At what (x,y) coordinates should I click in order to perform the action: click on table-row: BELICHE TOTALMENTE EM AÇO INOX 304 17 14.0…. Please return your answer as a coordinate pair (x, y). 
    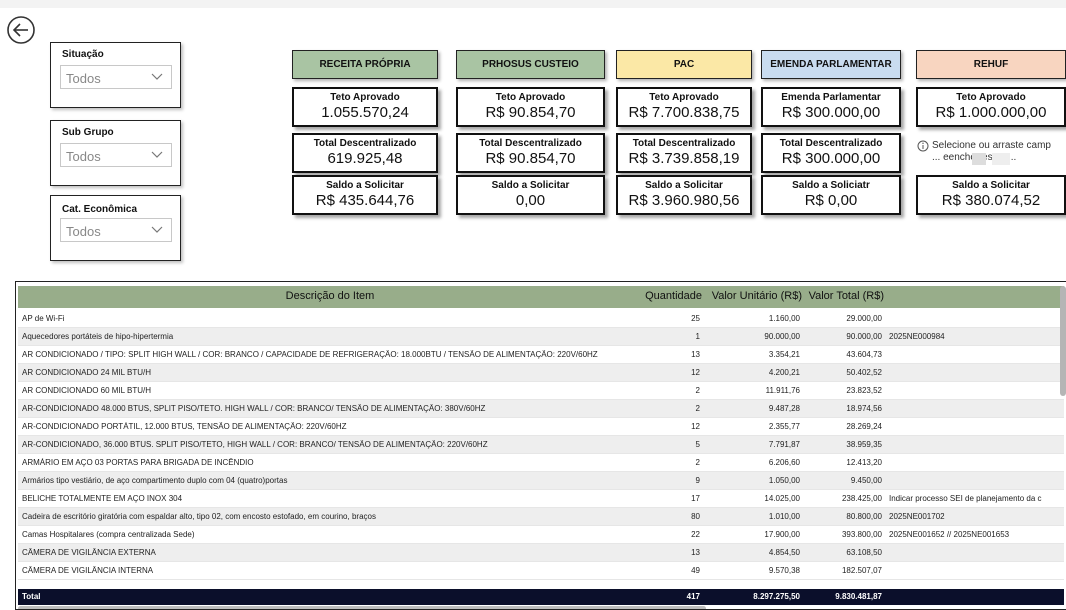
    Looking at the image, I should click on (541, 499).